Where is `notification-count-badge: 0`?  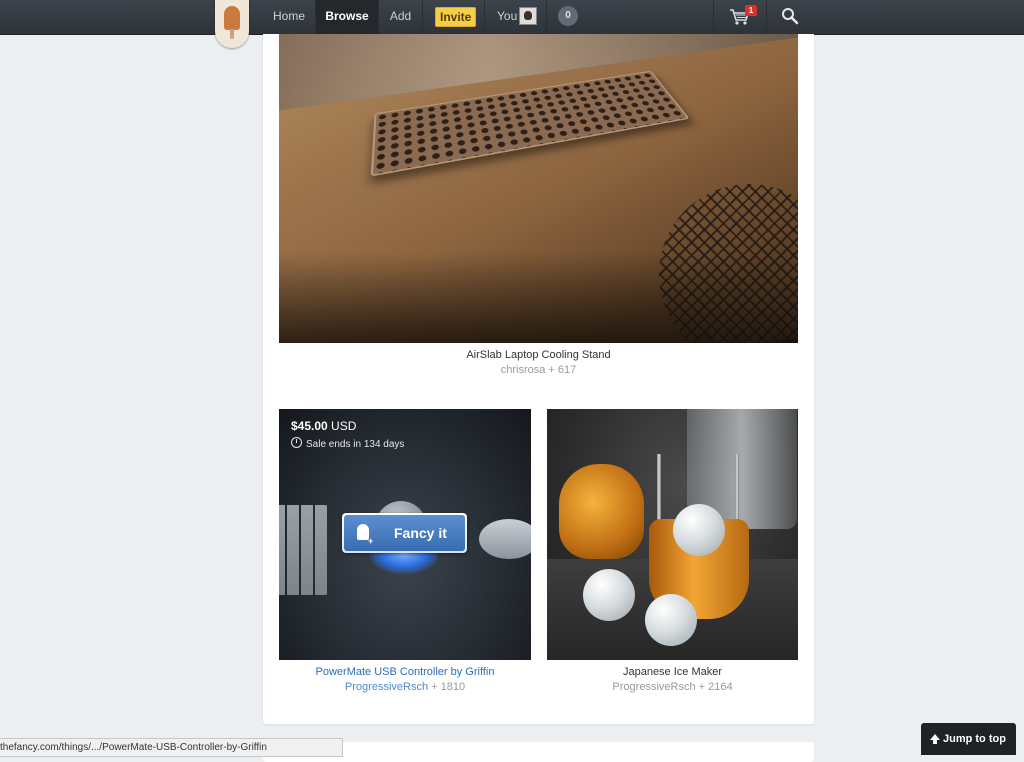
notification-count-badge: 0 is located at coordinates (568, 16).